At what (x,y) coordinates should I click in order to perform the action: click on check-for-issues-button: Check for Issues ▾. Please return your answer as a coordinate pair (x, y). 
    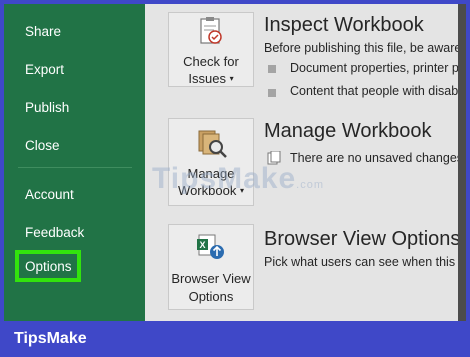
    Looking at the image, I should click on (211, 49).